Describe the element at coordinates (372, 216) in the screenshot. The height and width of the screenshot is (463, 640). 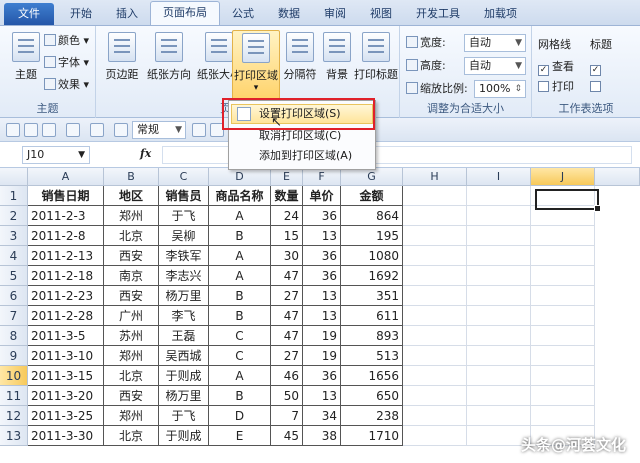
I see `table-cell: 864` at that location.